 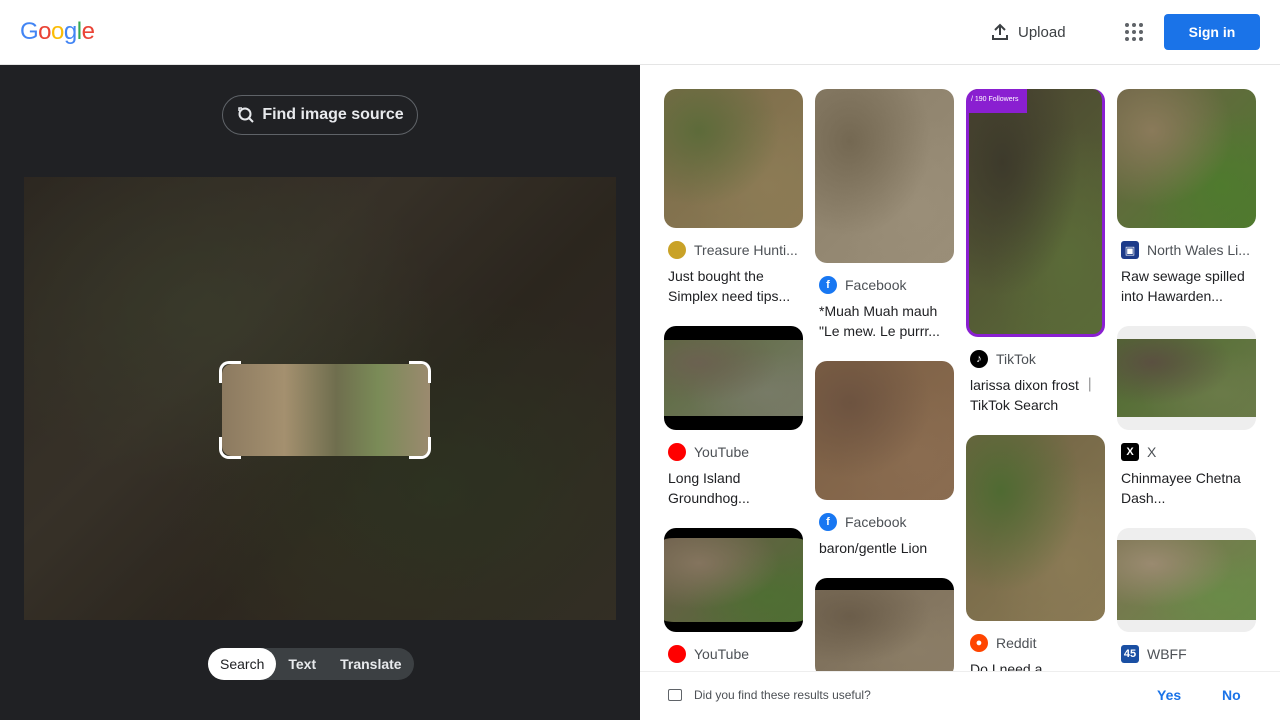 What do you see at coordinates (420, 448) in the screenshot?
I see `crop-handle-bottom-right` at bounding box center [420, 448].